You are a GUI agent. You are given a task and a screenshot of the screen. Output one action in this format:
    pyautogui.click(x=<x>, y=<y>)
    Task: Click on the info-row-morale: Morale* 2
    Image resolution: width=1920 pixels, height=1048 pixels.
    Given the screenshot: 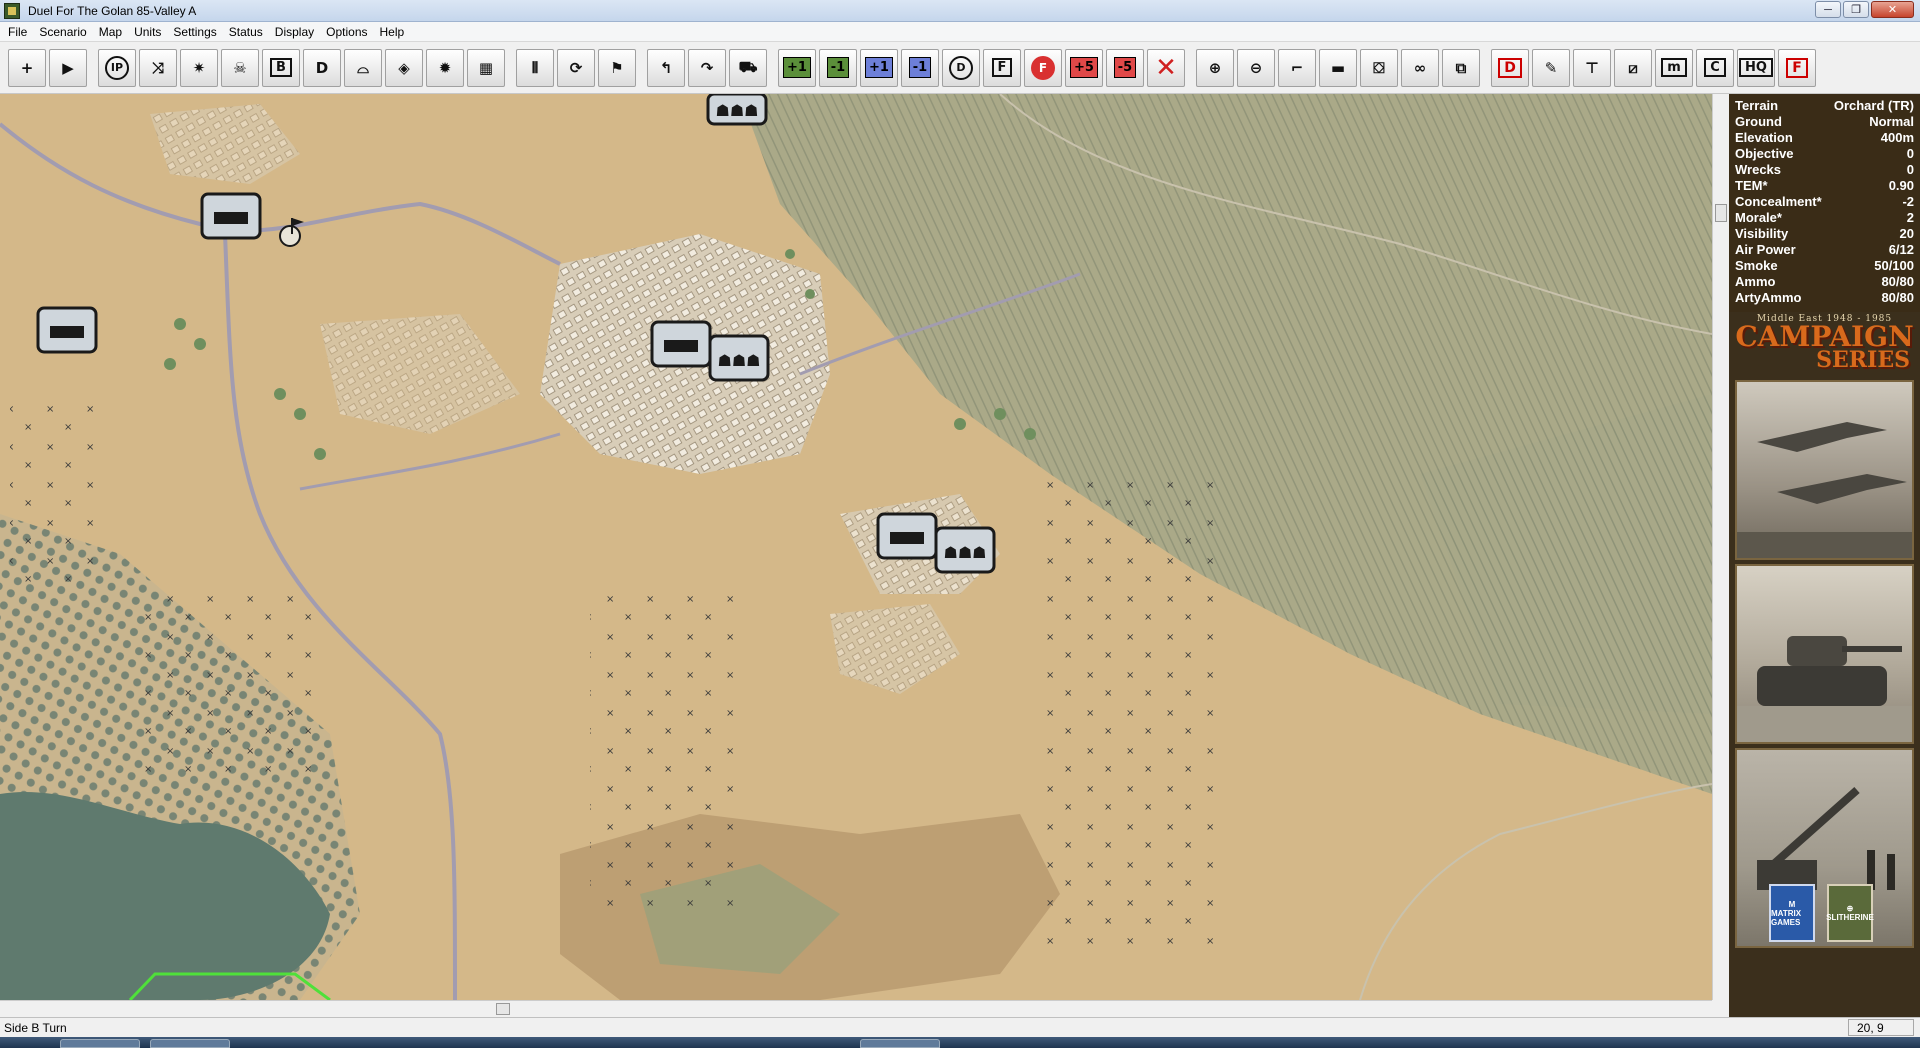 What is the action you would take?
    pyautogui.click(x=1824, y=218)
    